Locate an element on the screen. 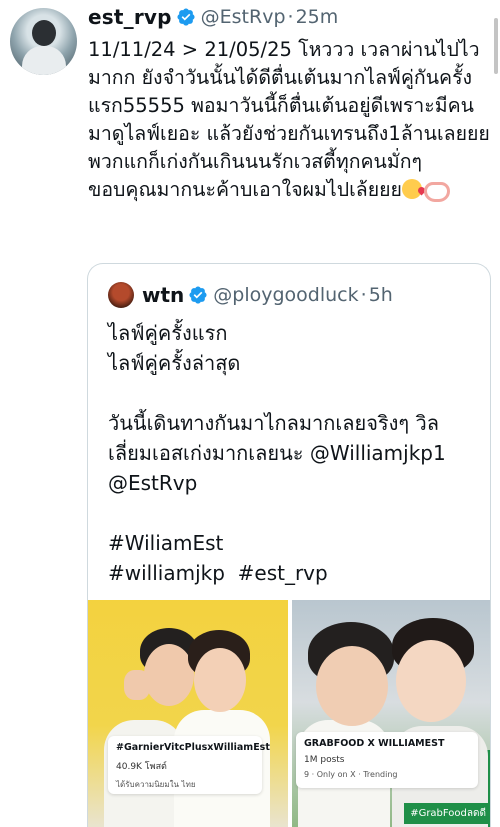 The height and width of the screenshot is (827, 500). scrollbar is located at coordinates (496, 46).